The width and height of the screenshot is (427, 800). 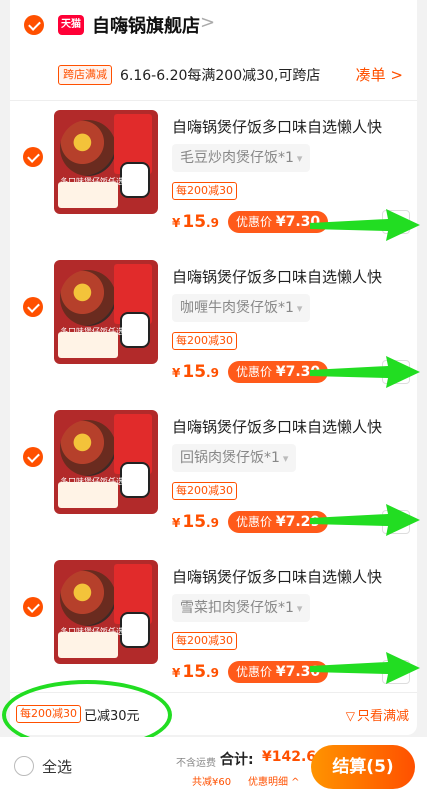 What do you see at coordinates (379, 74) in the screenshot?
I see `add-on-link: 凑单 >` at bounding box center [379, 74].